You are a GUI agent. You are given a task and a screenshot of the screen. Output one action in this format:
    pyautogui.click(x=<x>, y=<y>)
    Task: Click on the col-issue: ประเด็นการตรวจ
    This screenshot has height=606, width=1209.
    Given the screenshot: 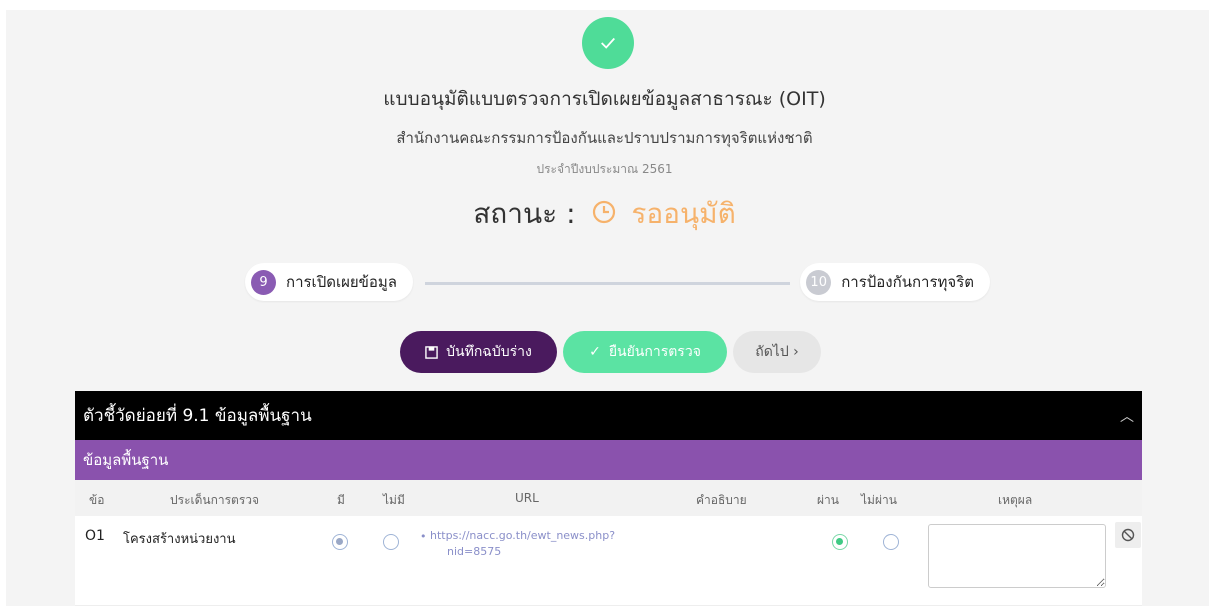 What is the action you would take?
    pyautogui.click(x=215, y=500)
    